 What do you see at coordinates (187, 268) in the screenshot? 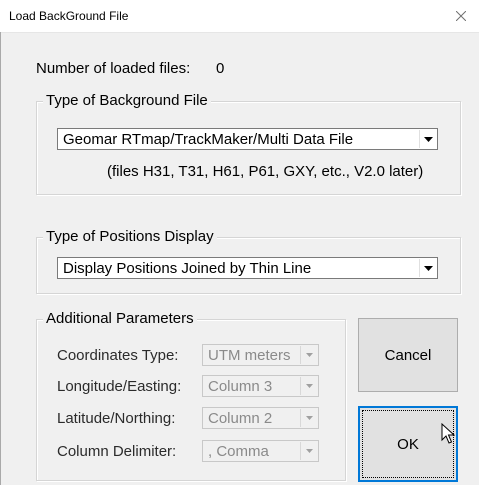
I see `positions-display-value: Display Positions Joined by Thin Line` at bounding box center [187, 268].